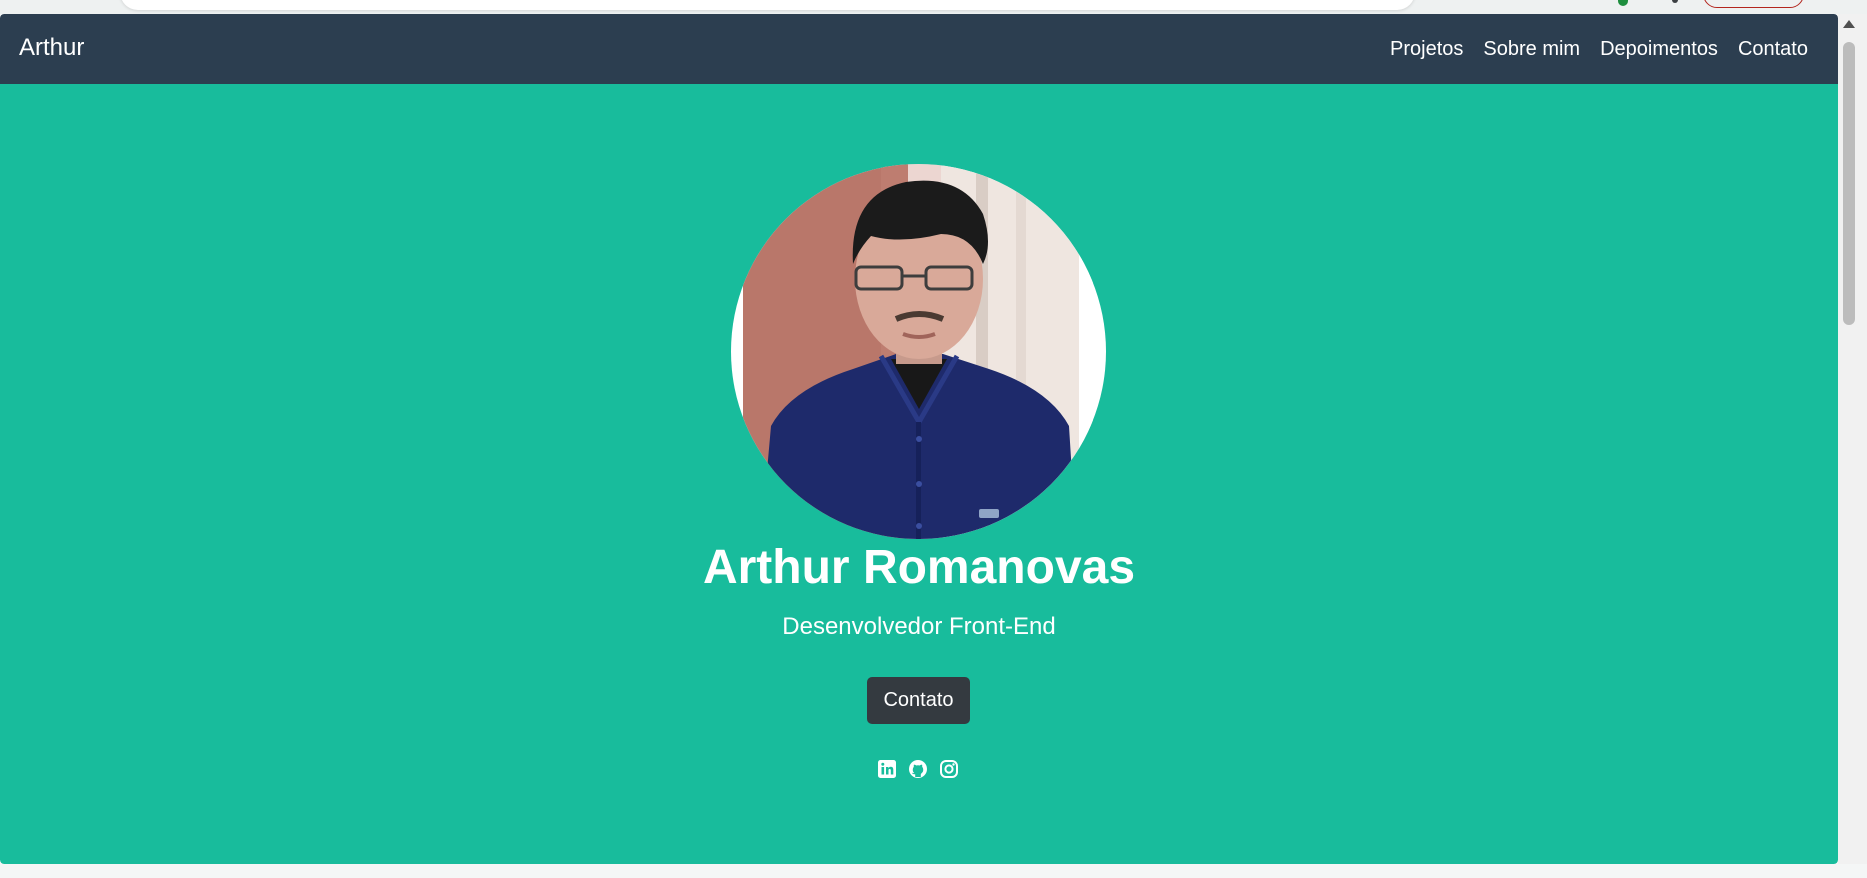  What do you see at coordinates (1773, 49) in the screenshot?
I see `nav-link-contato: Contato` at bounding box center [1773, 49].